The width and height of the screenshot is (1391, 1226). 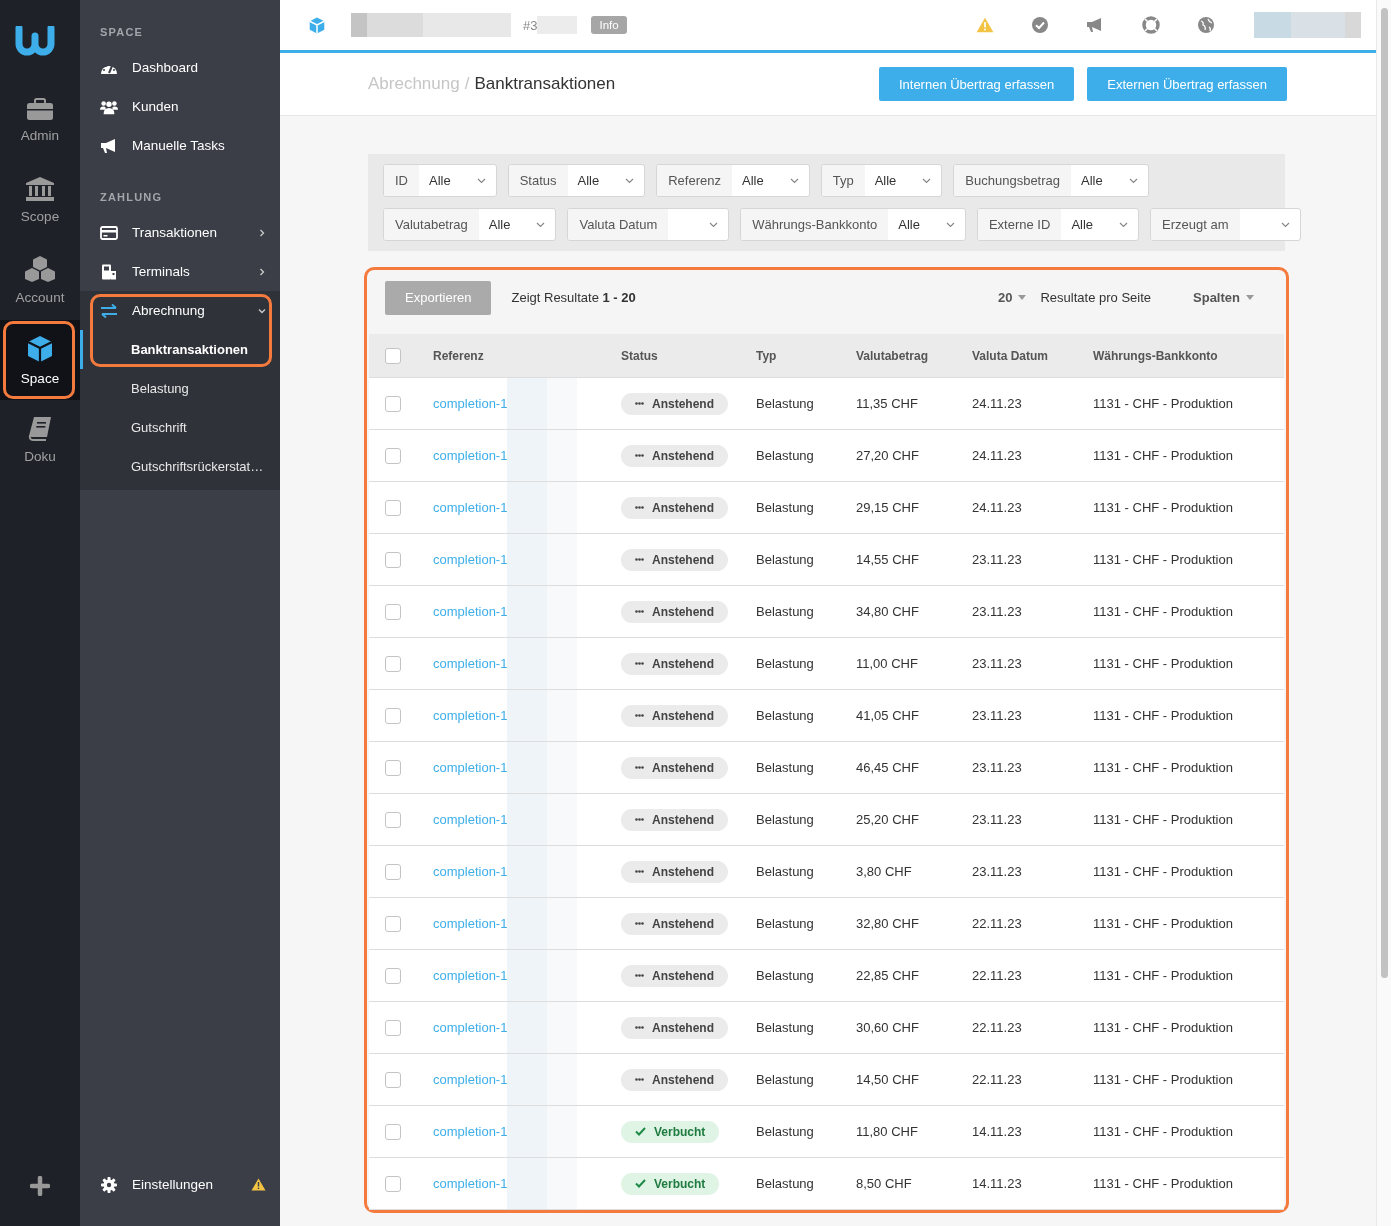 I want to click on filter-dropdown: ID Alle, so click(x=440, y=180).